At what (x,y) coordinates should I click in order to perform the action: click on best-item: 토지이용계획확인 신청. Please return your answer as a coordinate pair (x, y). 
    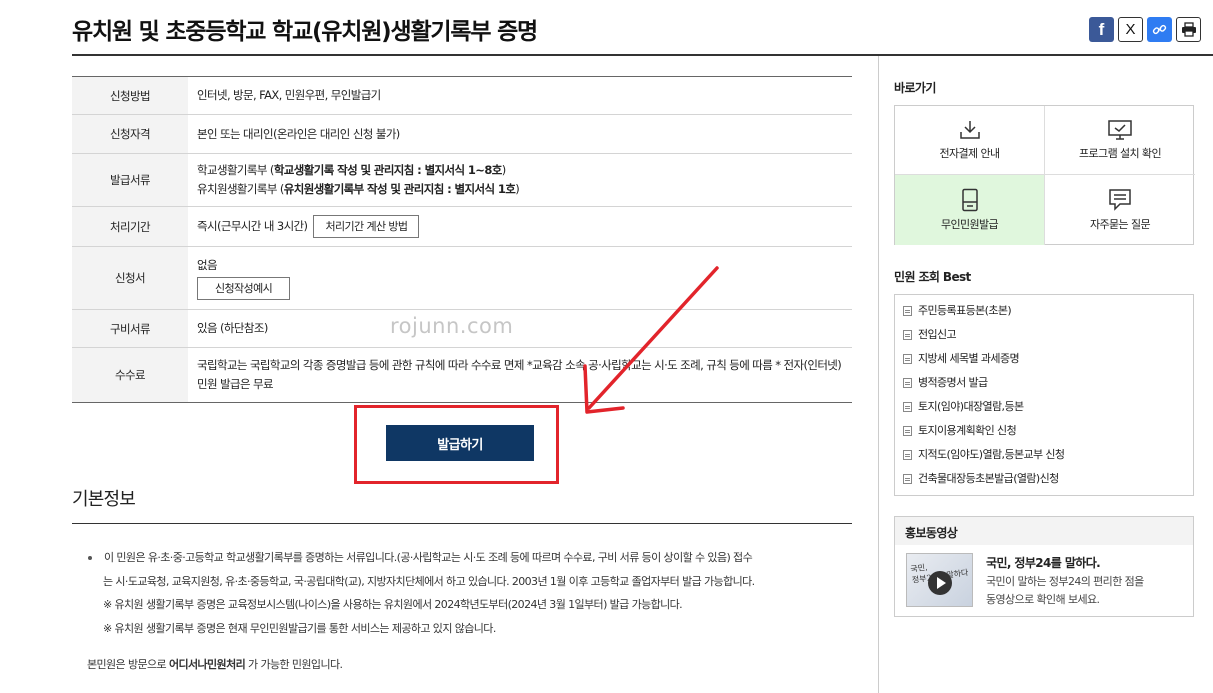
    Looking at the image, I should click on (1044, 435).